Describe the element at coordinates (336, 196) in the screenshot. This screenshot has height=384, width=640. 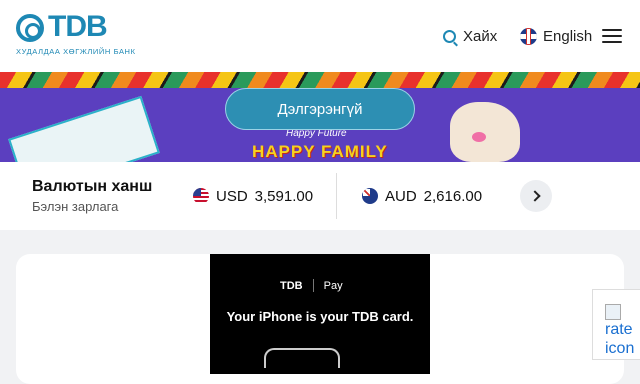
I see `divider` at that location.